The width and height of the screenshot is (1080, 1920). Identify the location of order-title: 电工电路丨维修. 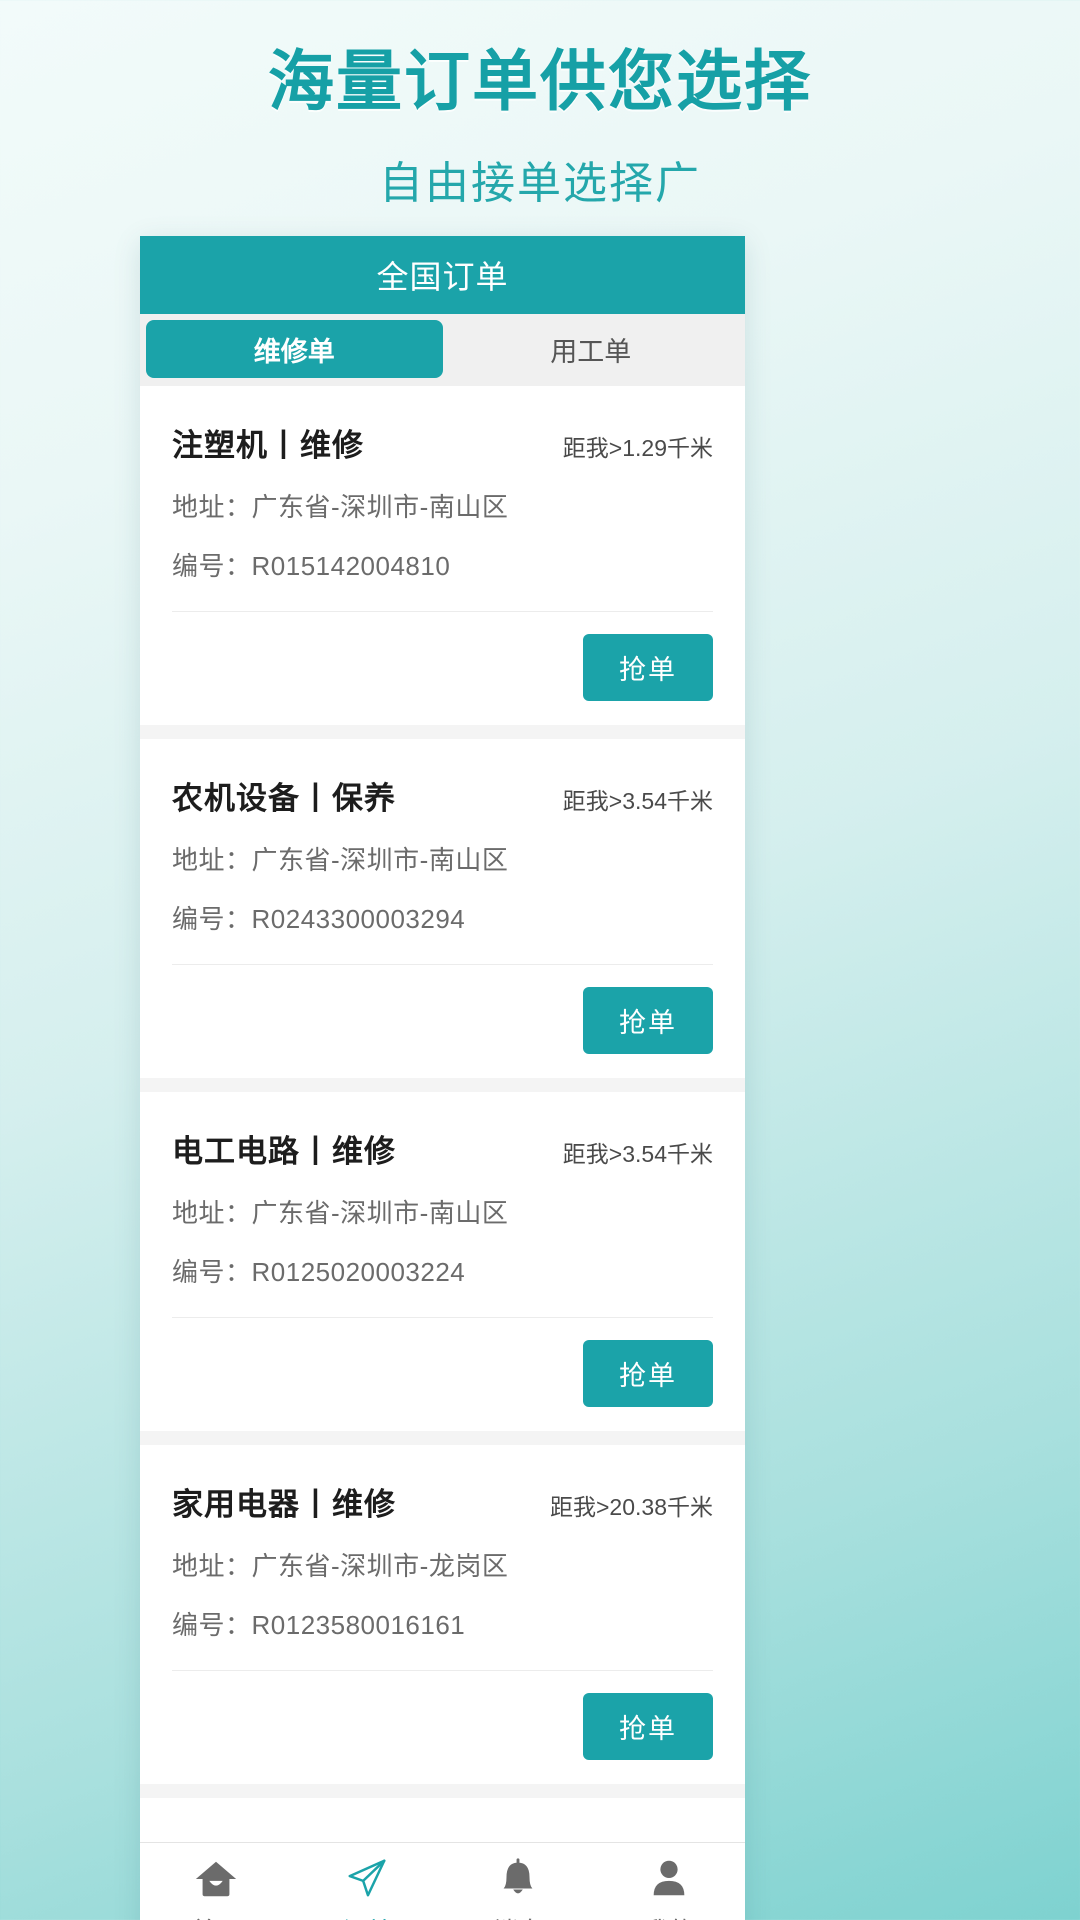
(284, 1151).